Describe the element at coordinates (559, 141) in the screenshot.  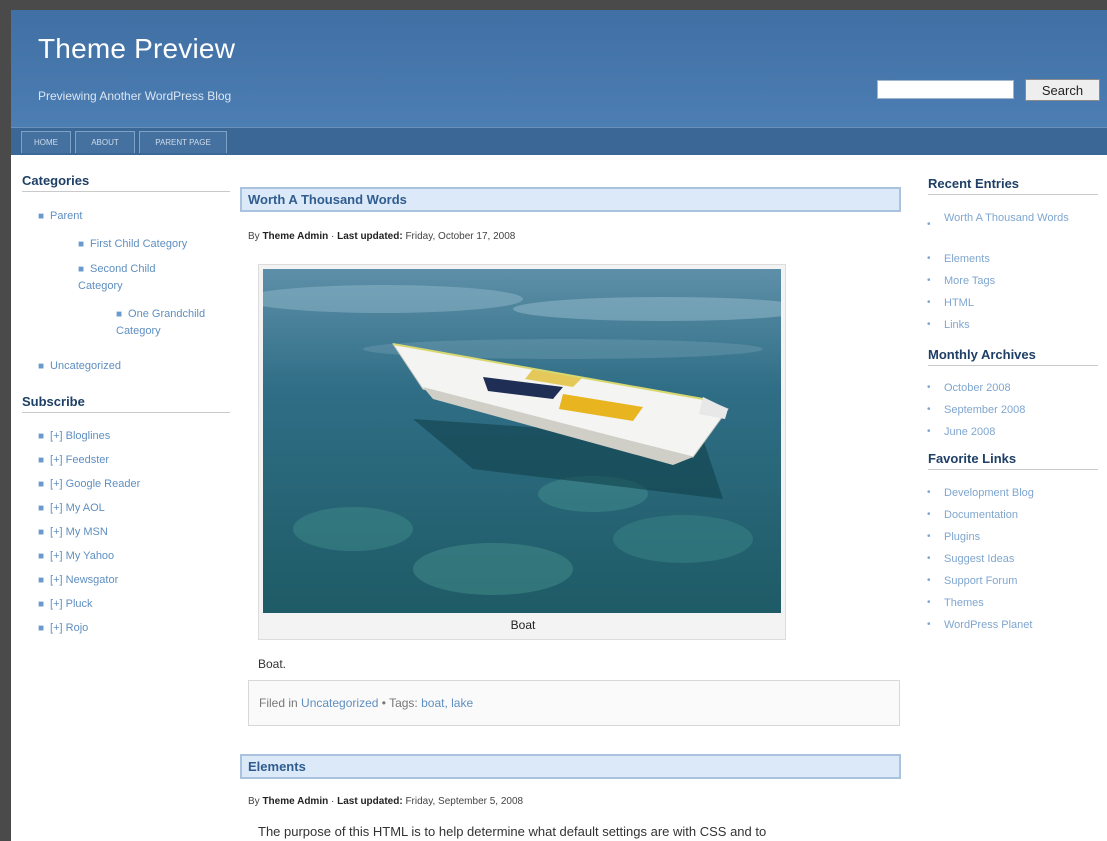
I see `main-nav: HOME ABOUT PARENT PAGE` at that location.